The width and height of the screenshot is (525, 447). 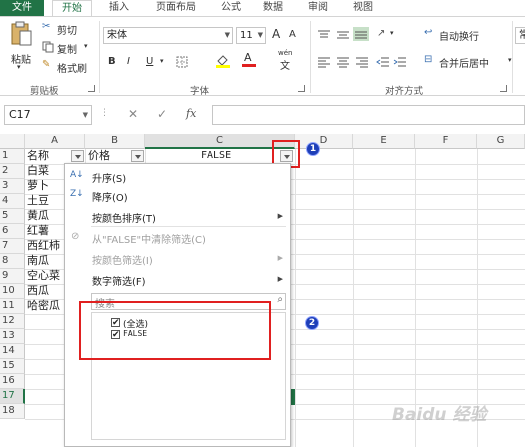 I want to click on paste-icon, so click(x=21, y=33).